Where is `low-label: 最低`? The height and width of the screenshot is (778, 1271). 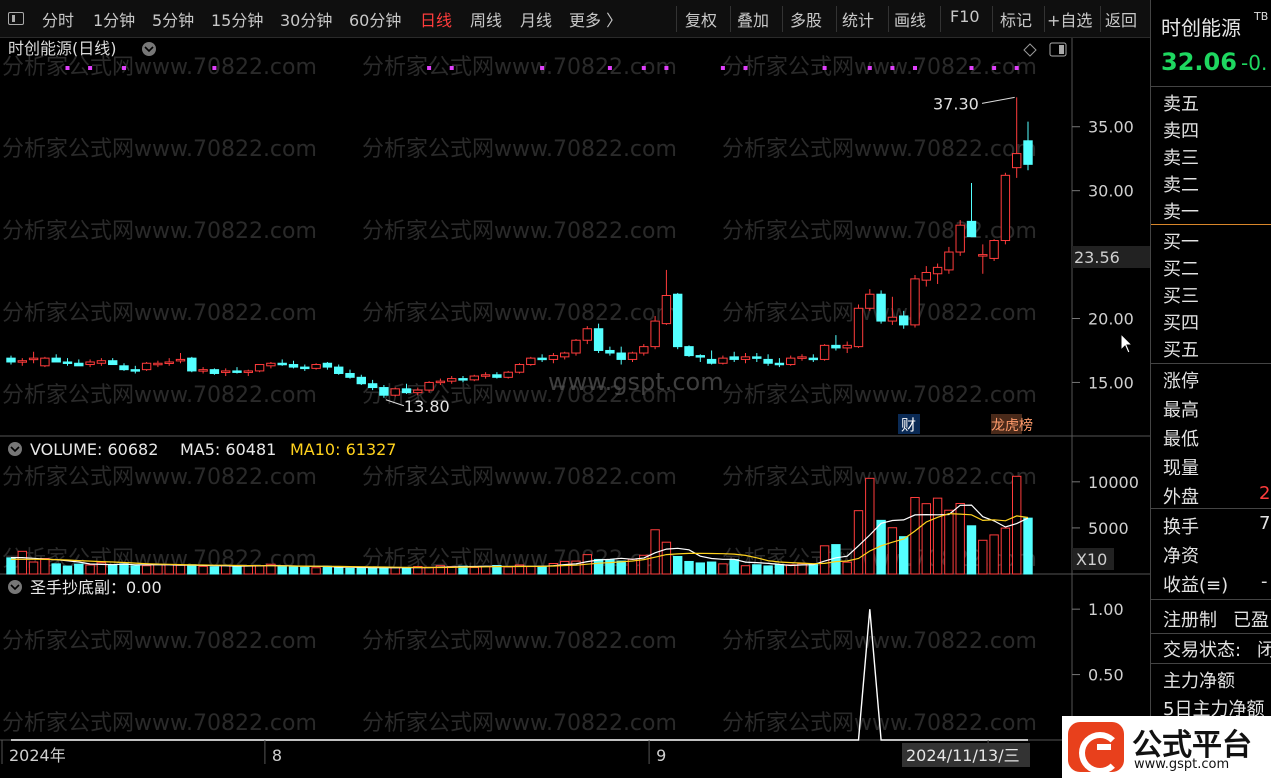 low-label: 最低 is located at coordinates (1181, 439).